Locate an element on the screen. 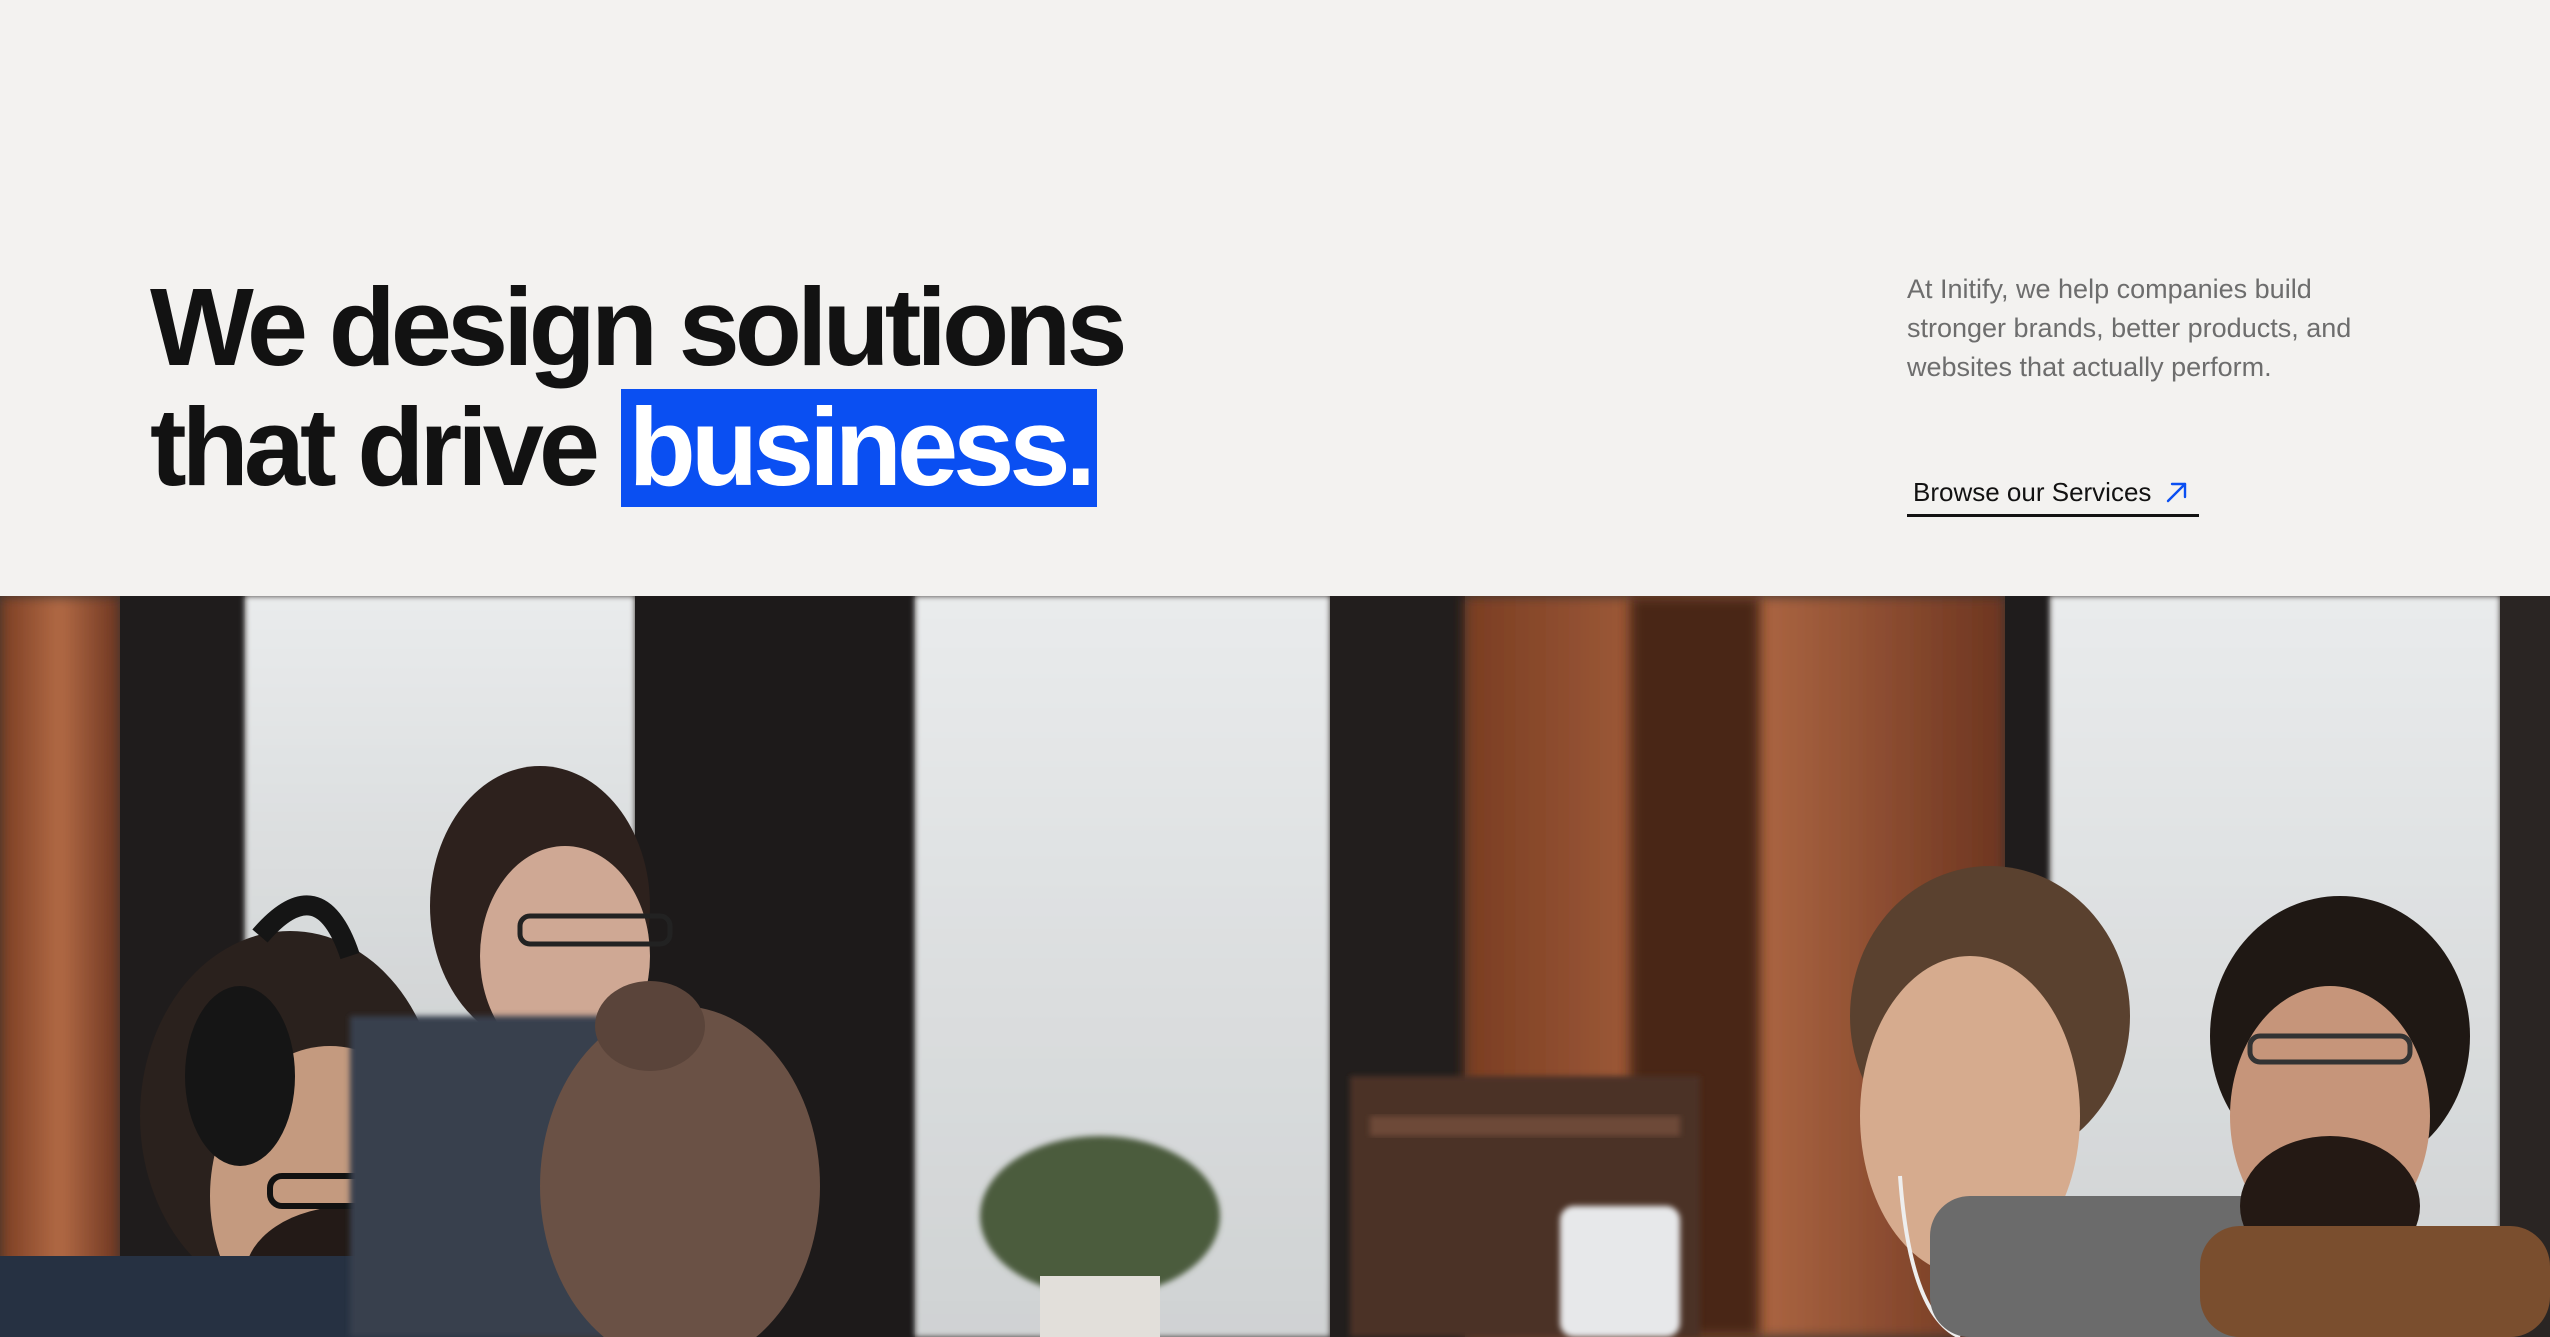 The height and width of the screenshot is (1337, 2550). browse-services-label: Browse our Services is located at coordinates (2032, 491).